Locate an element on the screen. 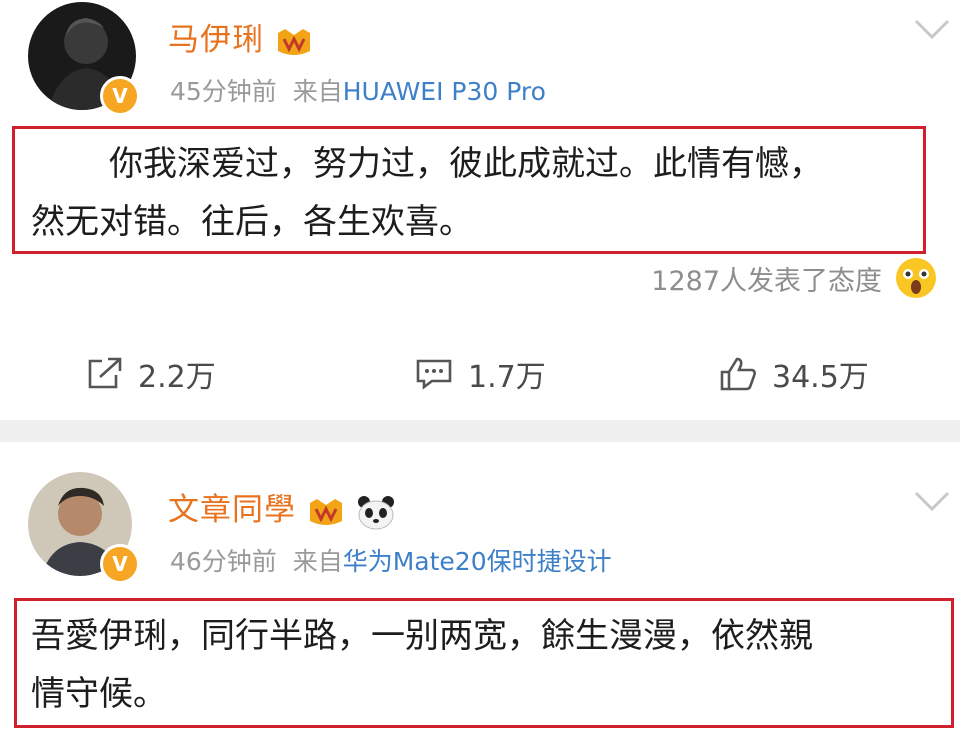 The width and height of the screenshot is (960, 748). post-content-line-1: 你我深爱过，努力过，彼此成就过。此情有憾， is located at coordinates (466, 164).